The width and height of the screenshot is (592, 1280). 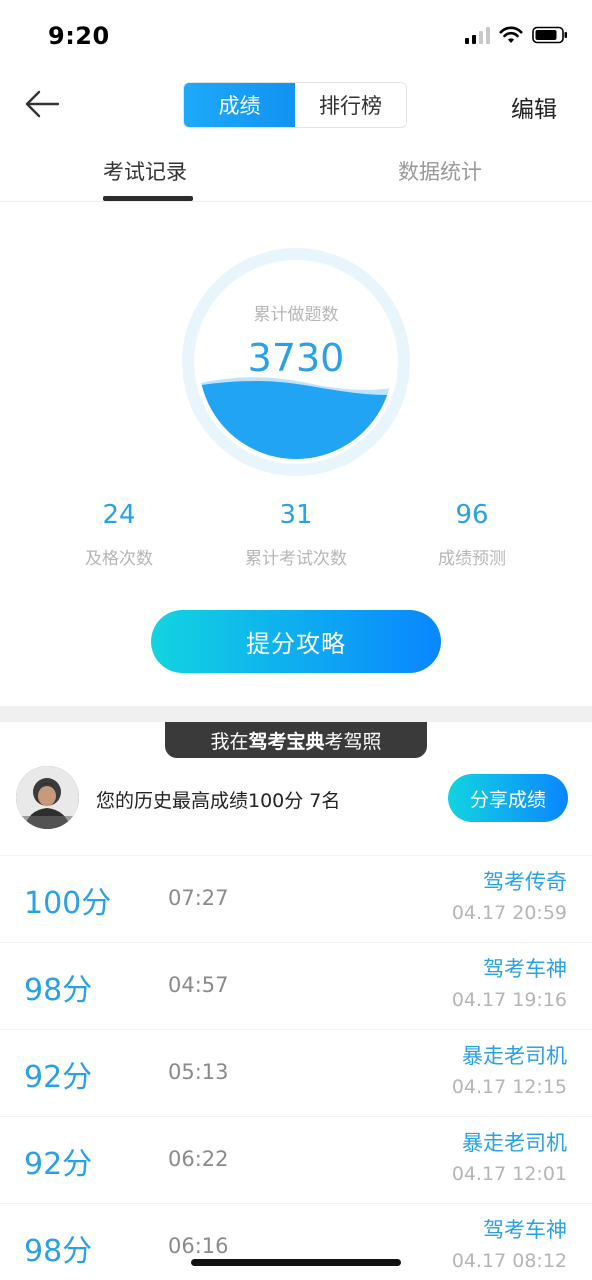 I want to click on back-button, so click(x=42, y=104).